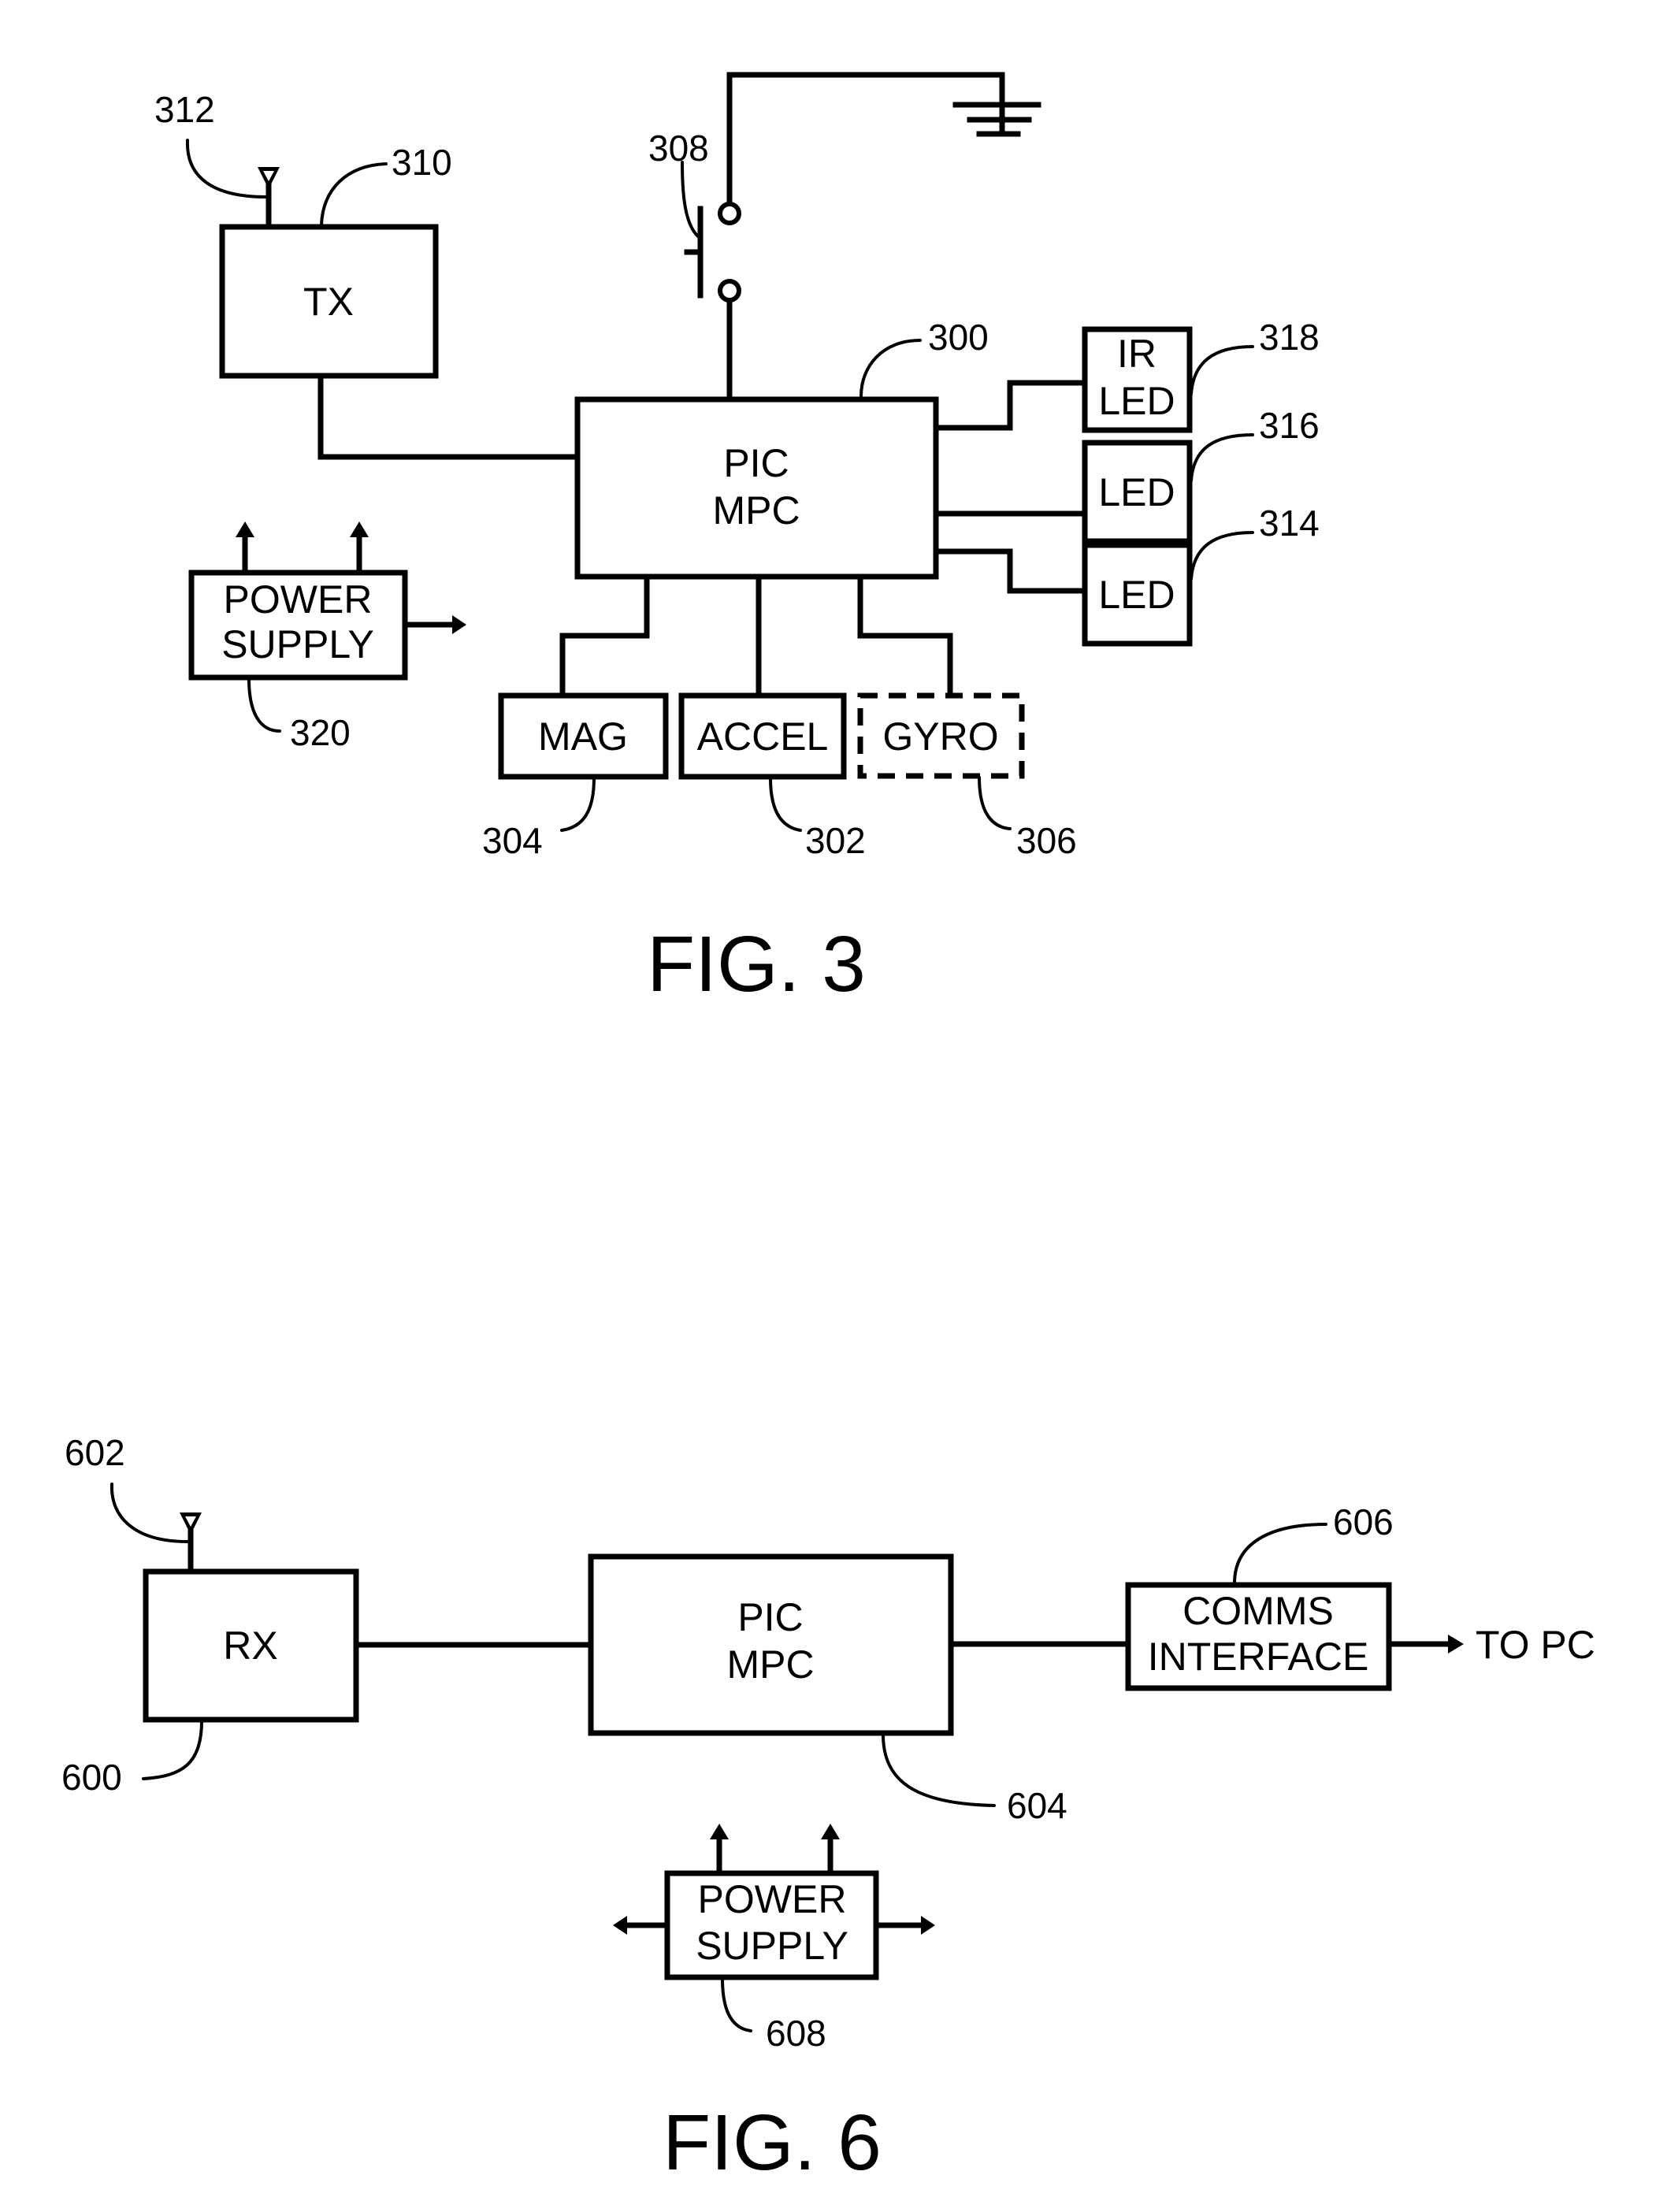  What do you see at coordinates (512, 841) in the screenshot?
I see `ref-304: 304` at bounding box center [512, 841].